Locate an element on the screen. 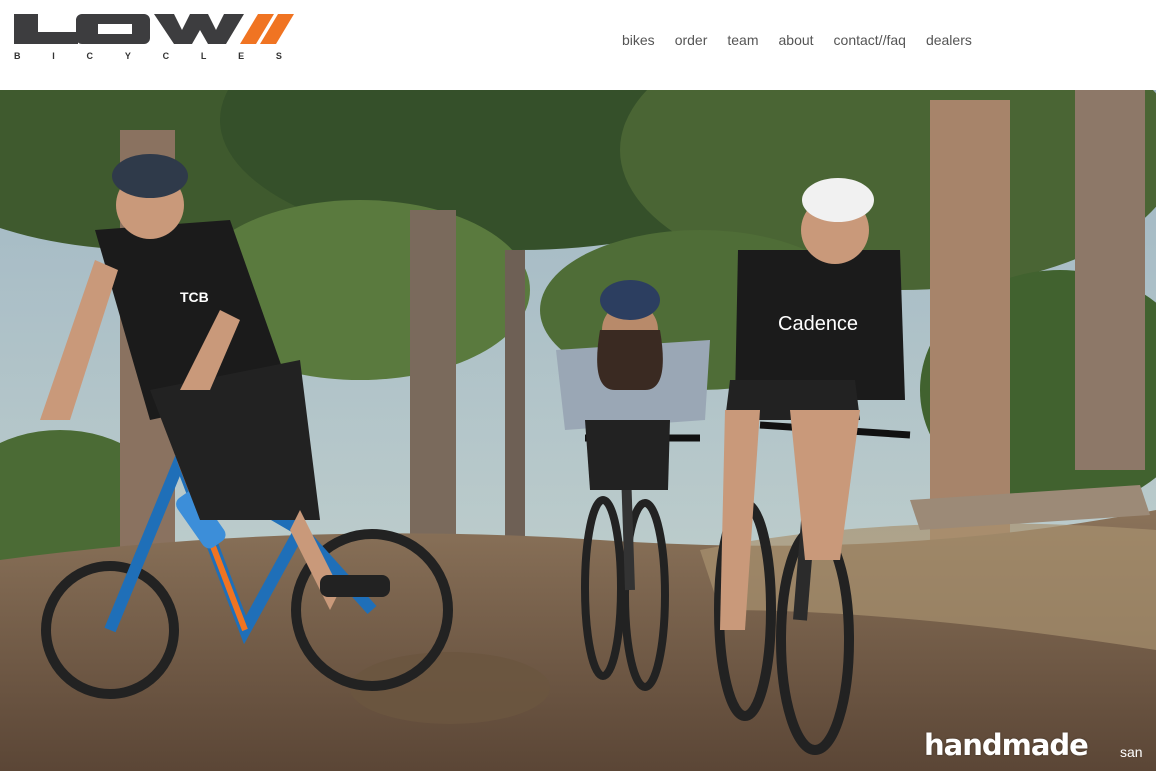 The image size is (1156, 771). nav-link-dealers: dealers is located at coordinates (949, 40).